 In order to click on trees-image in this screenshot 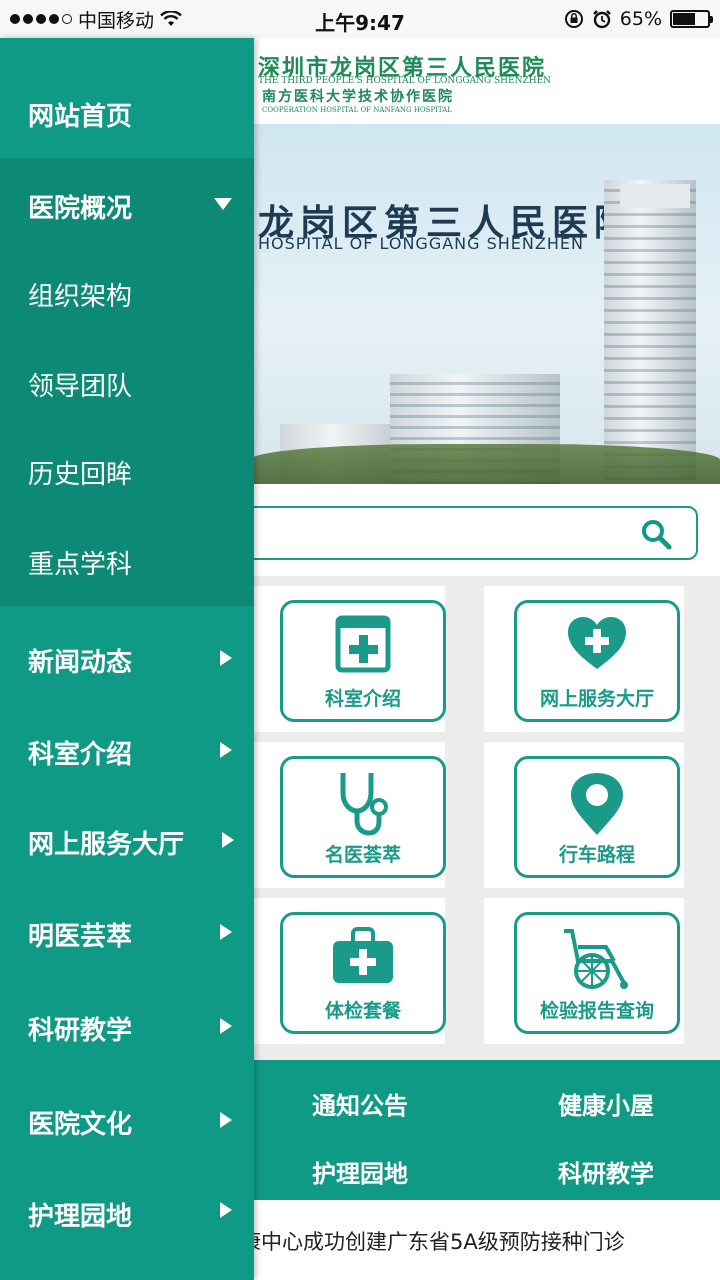, I will do `click(485, 464)`.